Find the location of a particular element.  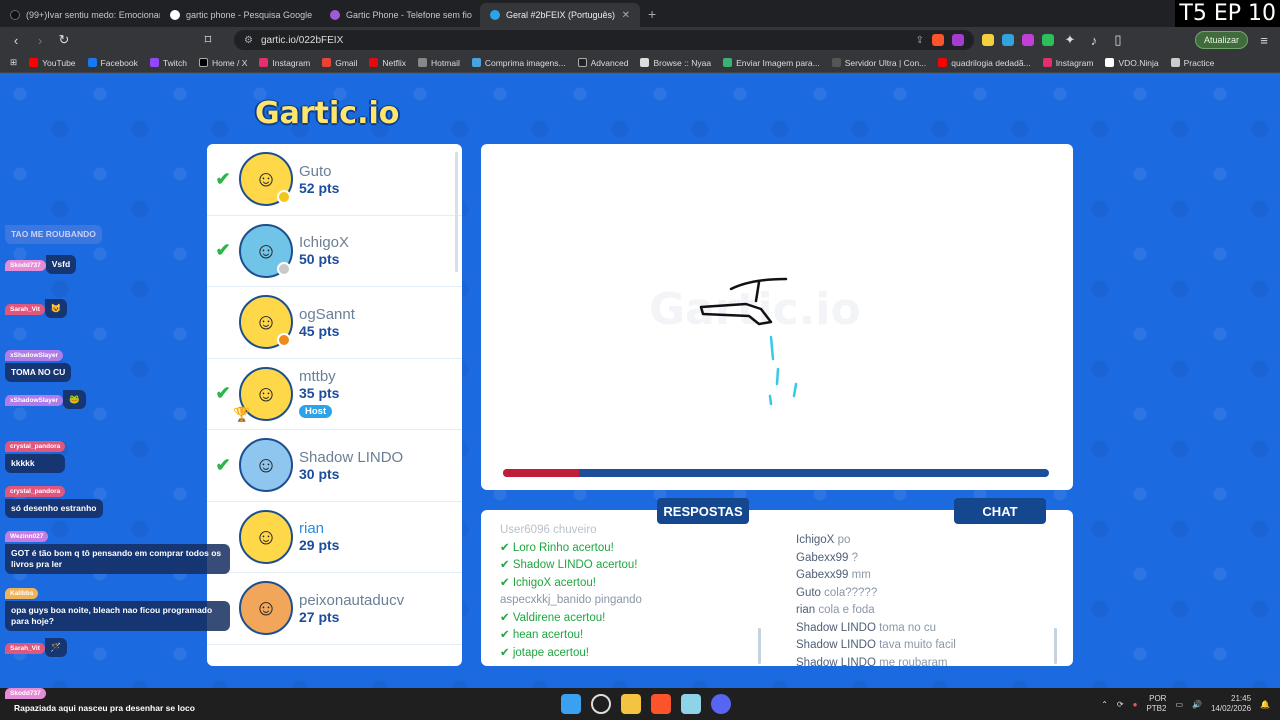

bookmark-vdo-ninja: VDO.Ninja is located at coordinates (1132, 63).